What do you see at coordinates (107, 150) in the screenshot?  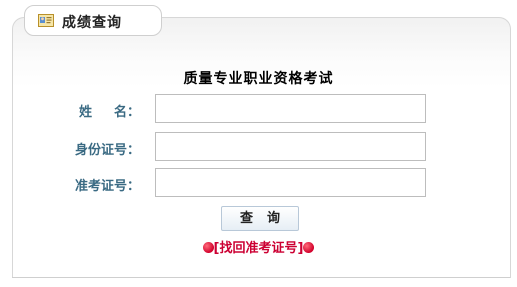 I see `id-number-label: 身份证号：` at bounding box center [107, 150].